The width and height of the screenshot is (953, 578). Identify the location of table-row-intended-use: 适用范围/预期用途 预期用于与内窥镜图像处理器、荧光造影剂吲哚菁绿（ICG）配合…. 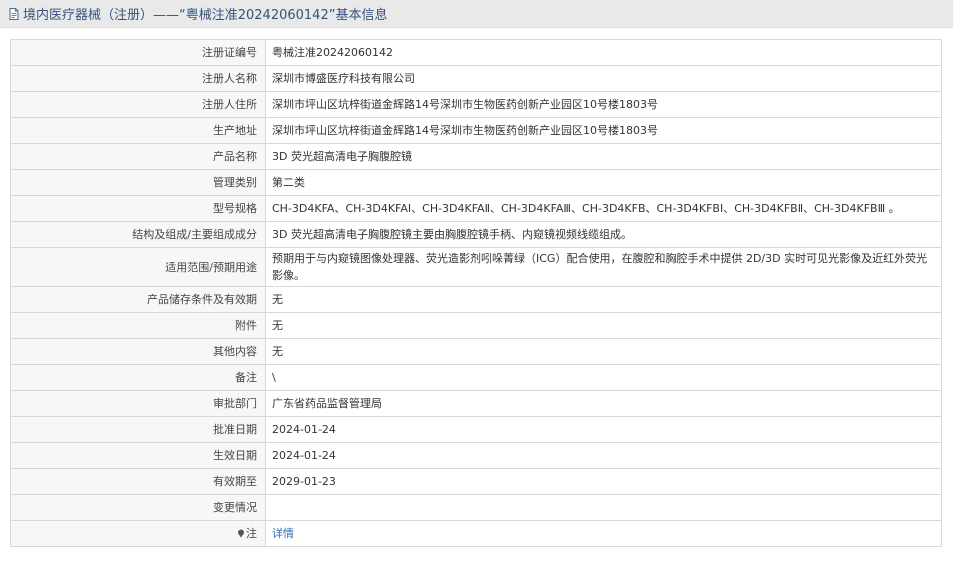
(476, 267).